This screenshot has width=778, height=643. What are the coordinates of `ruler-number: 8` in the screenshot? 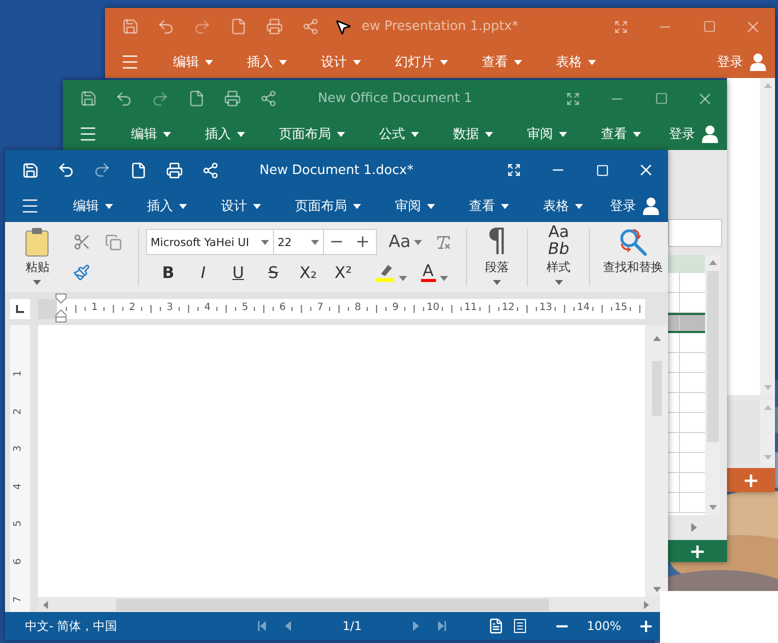 It's located at (357, 307).